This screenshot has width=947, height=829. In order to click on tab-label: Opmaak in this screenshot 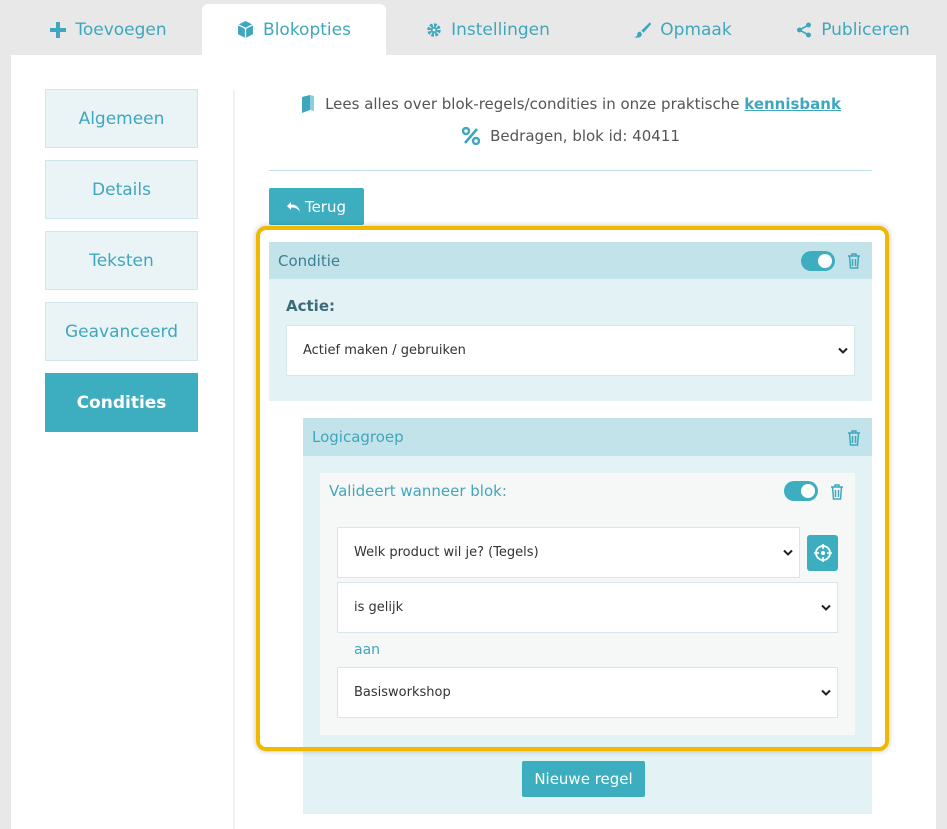, I will do `click(696, 29)`.